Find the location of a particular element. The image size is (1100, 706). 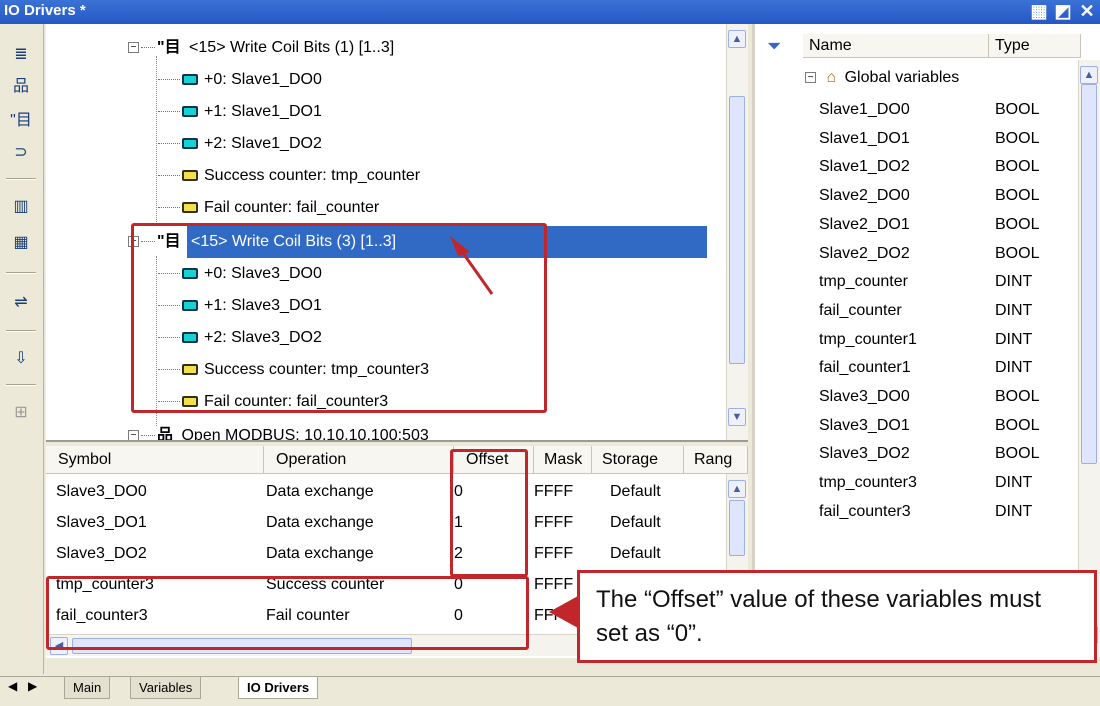

callout-pointer is located at coordinates (563, 612).